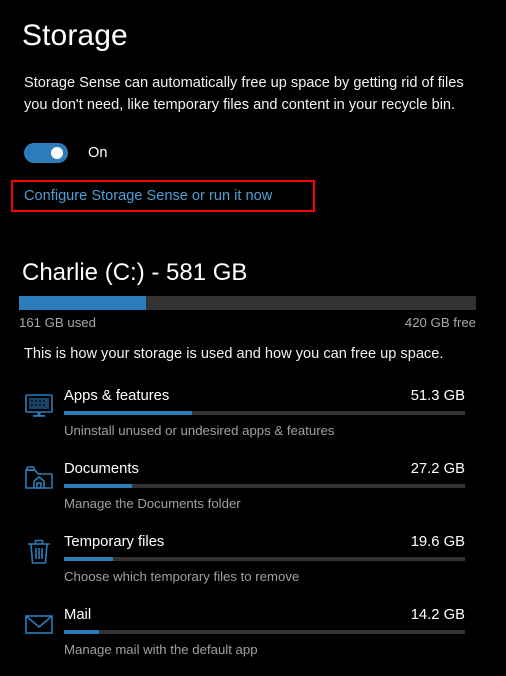  I want to click on toggle-state-label: On, so click(98, 153).